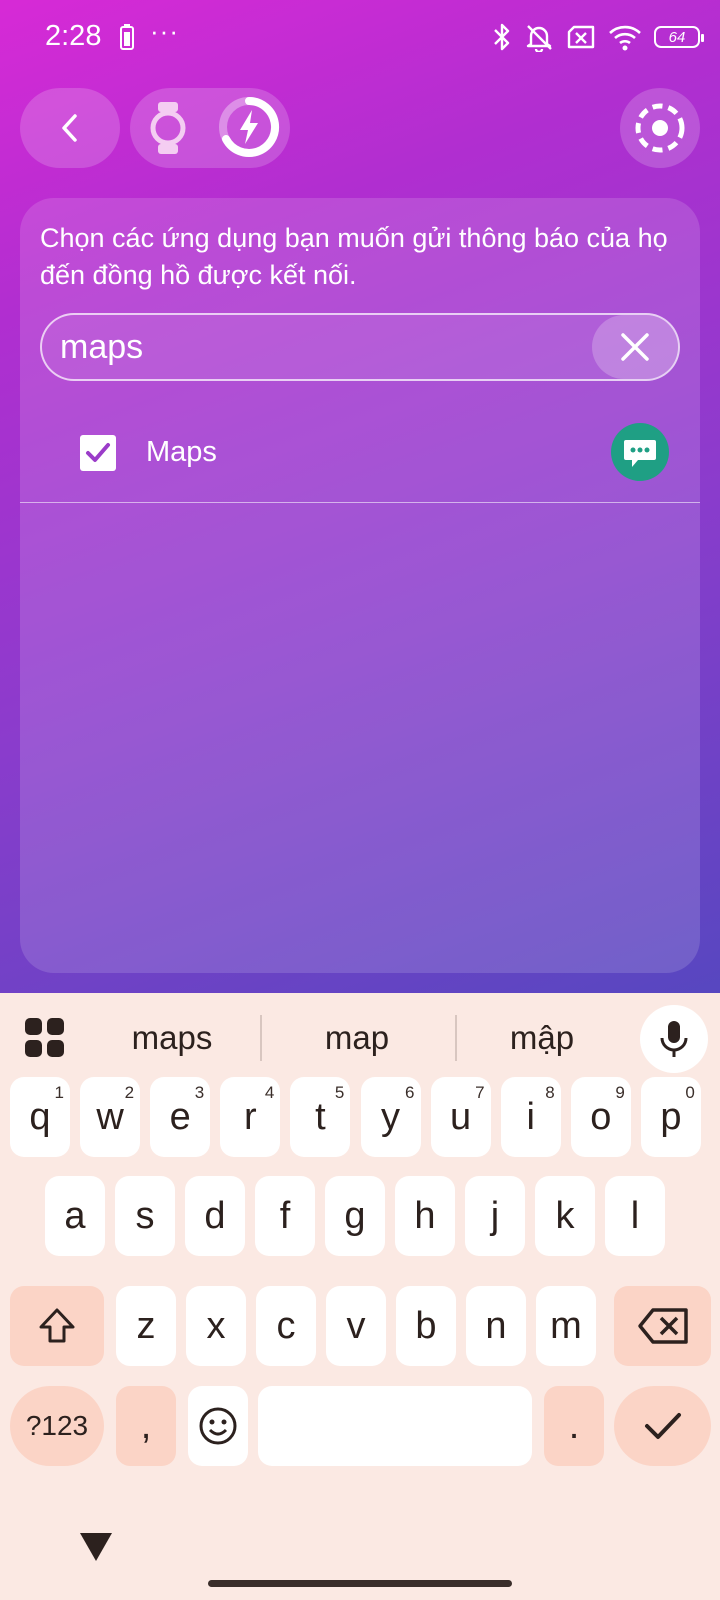 Image resolution: width=720 pixels, height=1600 pixels. Describe the element at coordinates (199, 1092) in the screenshot. I see `key-hint: 3` at that location.